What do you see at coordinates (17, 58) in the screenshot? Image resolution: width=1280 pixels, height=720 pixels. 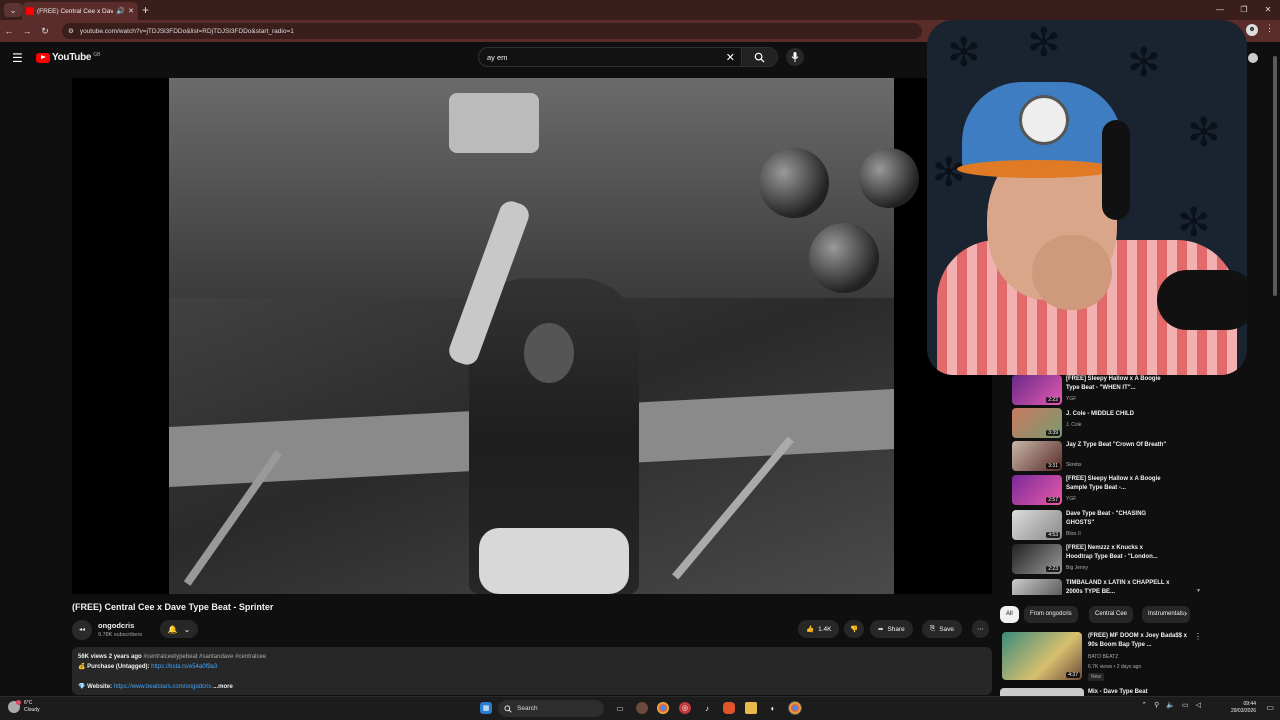 I see `menu-icon: ☰` at bounding box center [17, 58].